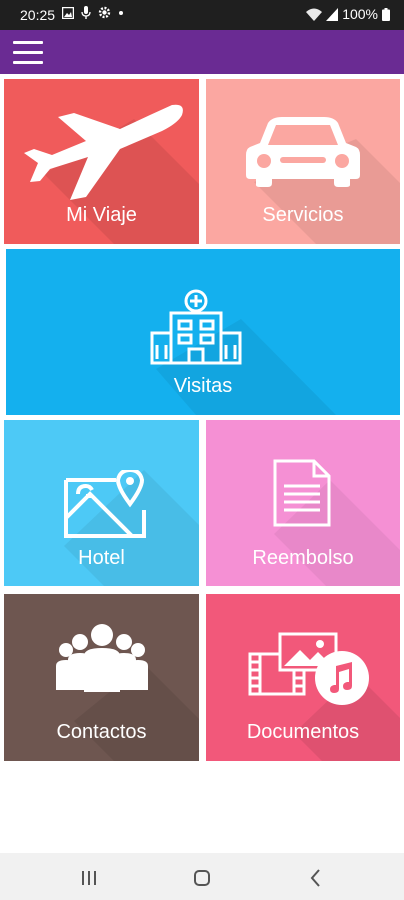 This screenshot has height=900, width=404. I want to click on tile-label: Visitas, so click(203, 386).